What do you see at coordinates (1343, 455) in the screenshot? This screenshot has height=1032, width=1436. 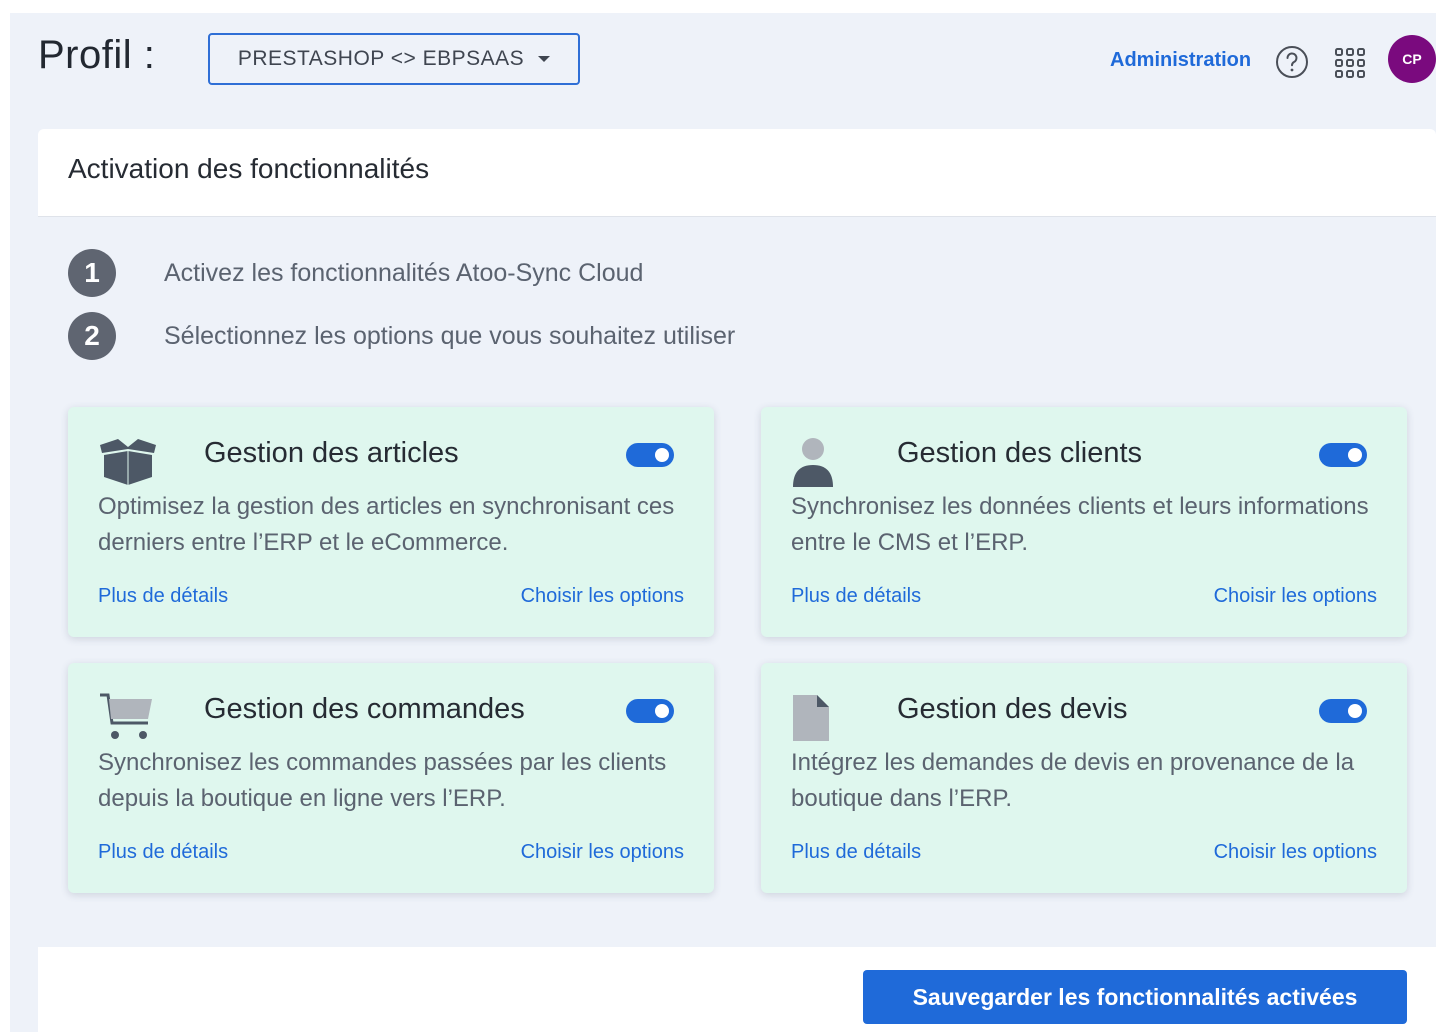 I see `clients-toggle` at bounding box center [1343, 455].